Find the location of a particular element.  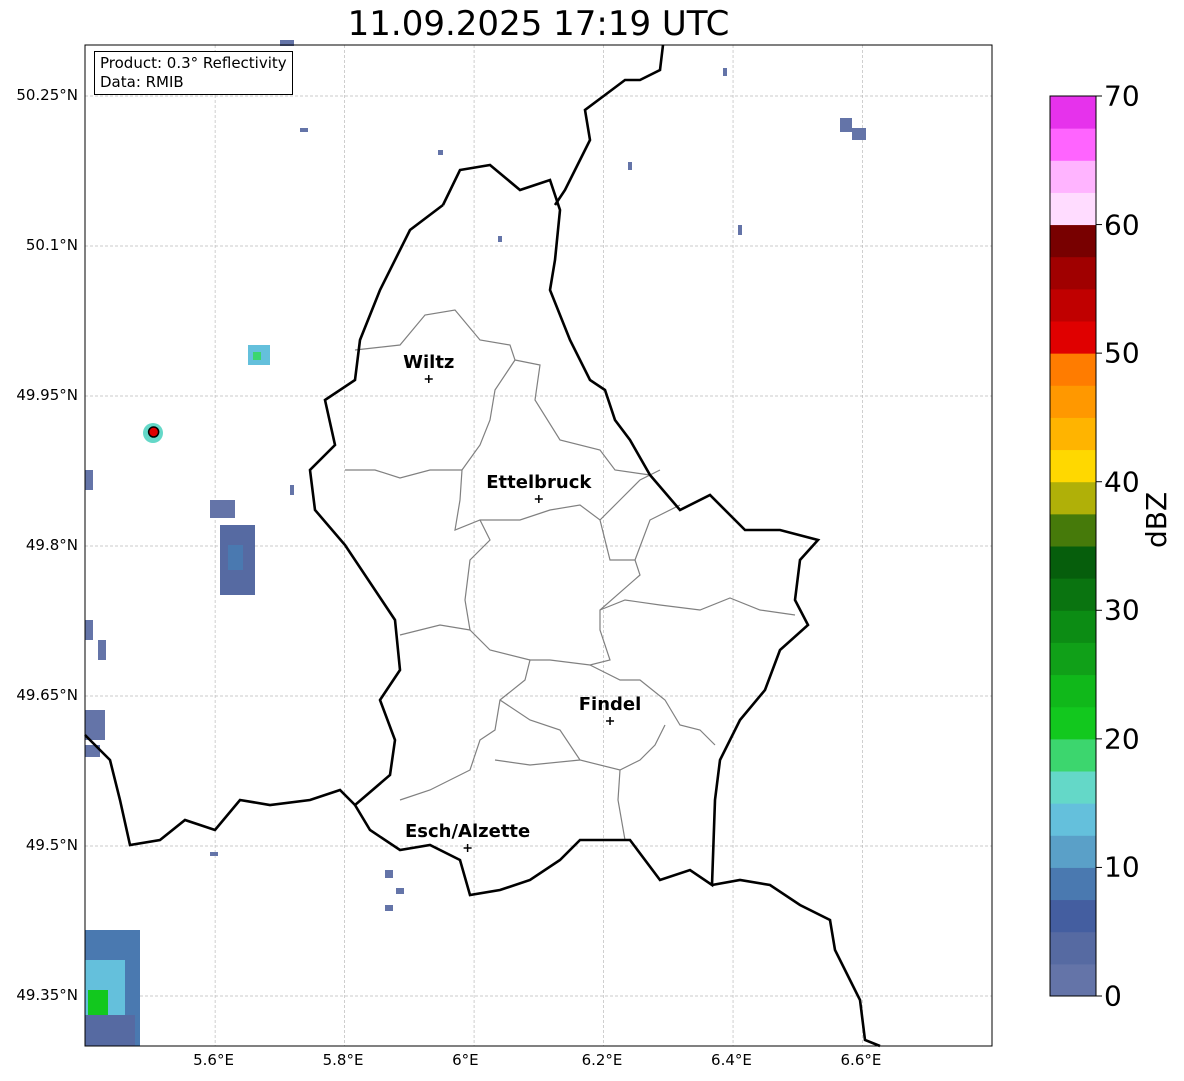

lon-tick-label: 6.4°E is located at coordinates (731, 1060).